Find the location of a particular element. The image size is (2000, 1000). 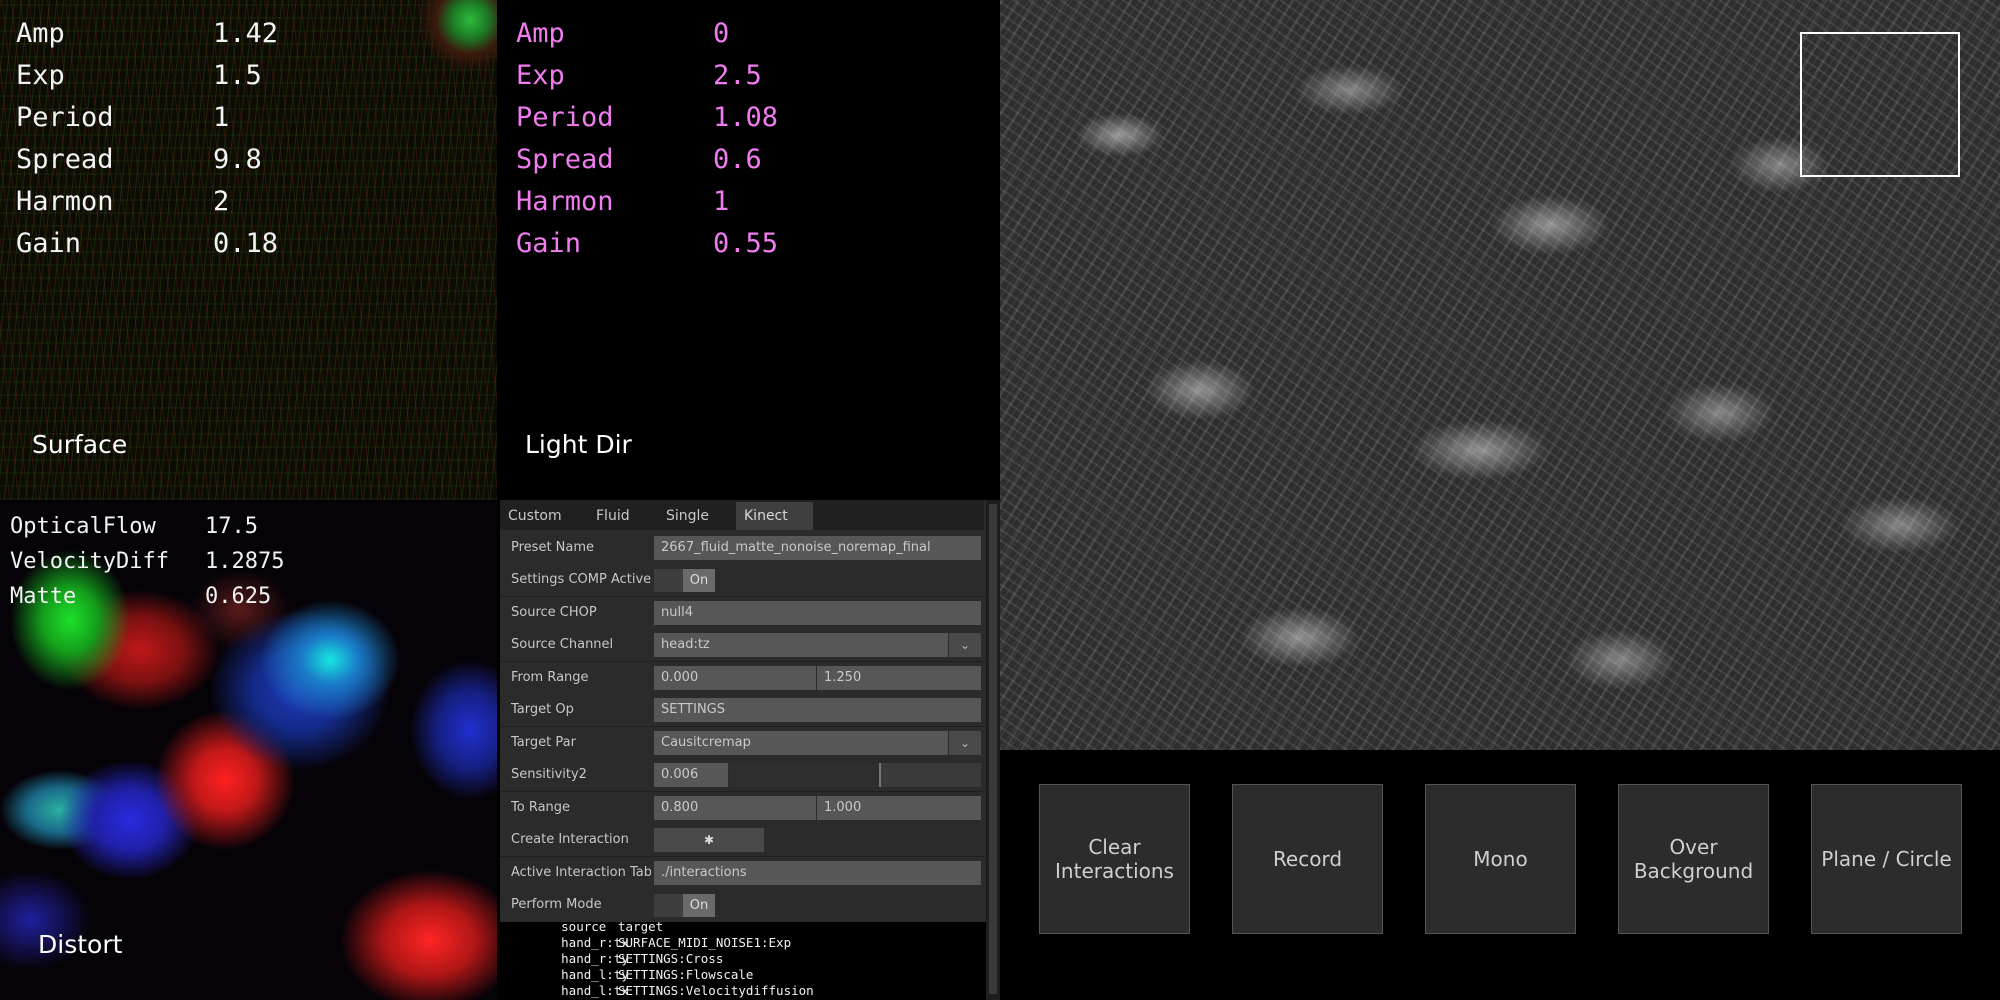

tab-bar: Custom Fluid Single Kinect is located at coordinates (742, 515).